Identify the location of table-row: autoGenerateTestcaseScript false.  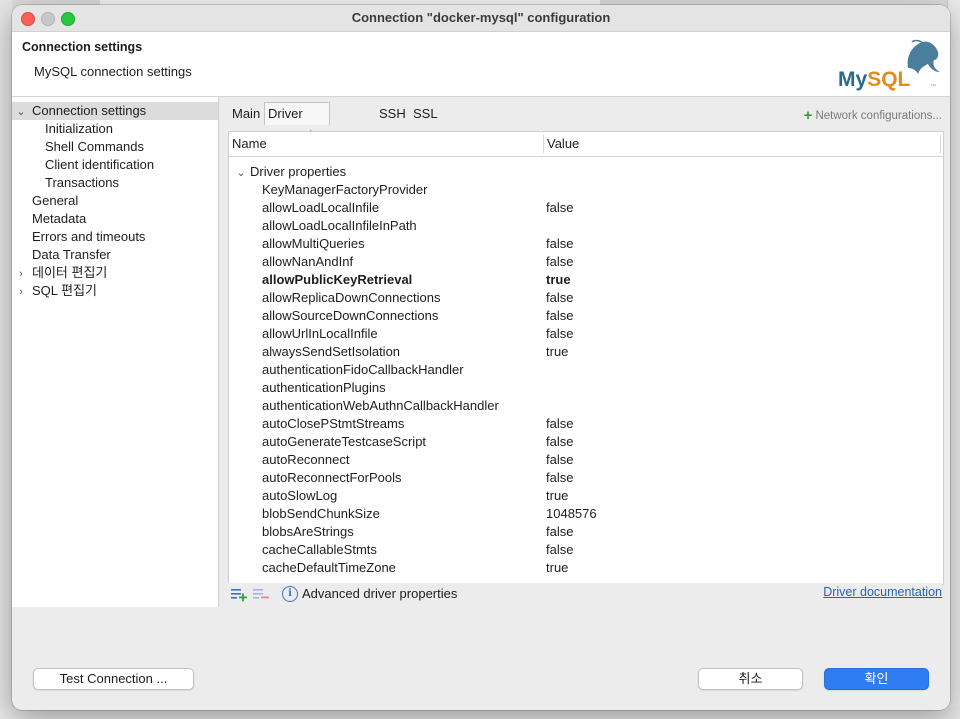
(586, 442).